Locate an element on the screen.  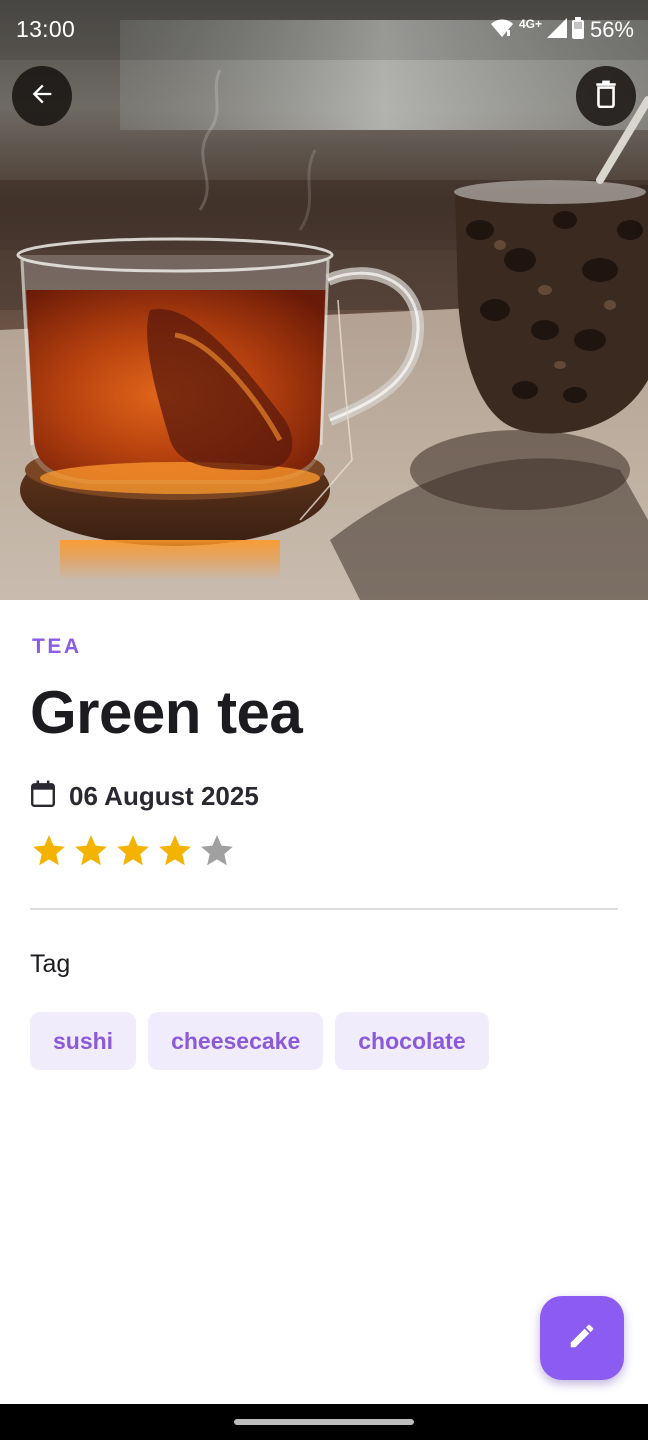
navigation-bar is located at coordinates (324, 1422).